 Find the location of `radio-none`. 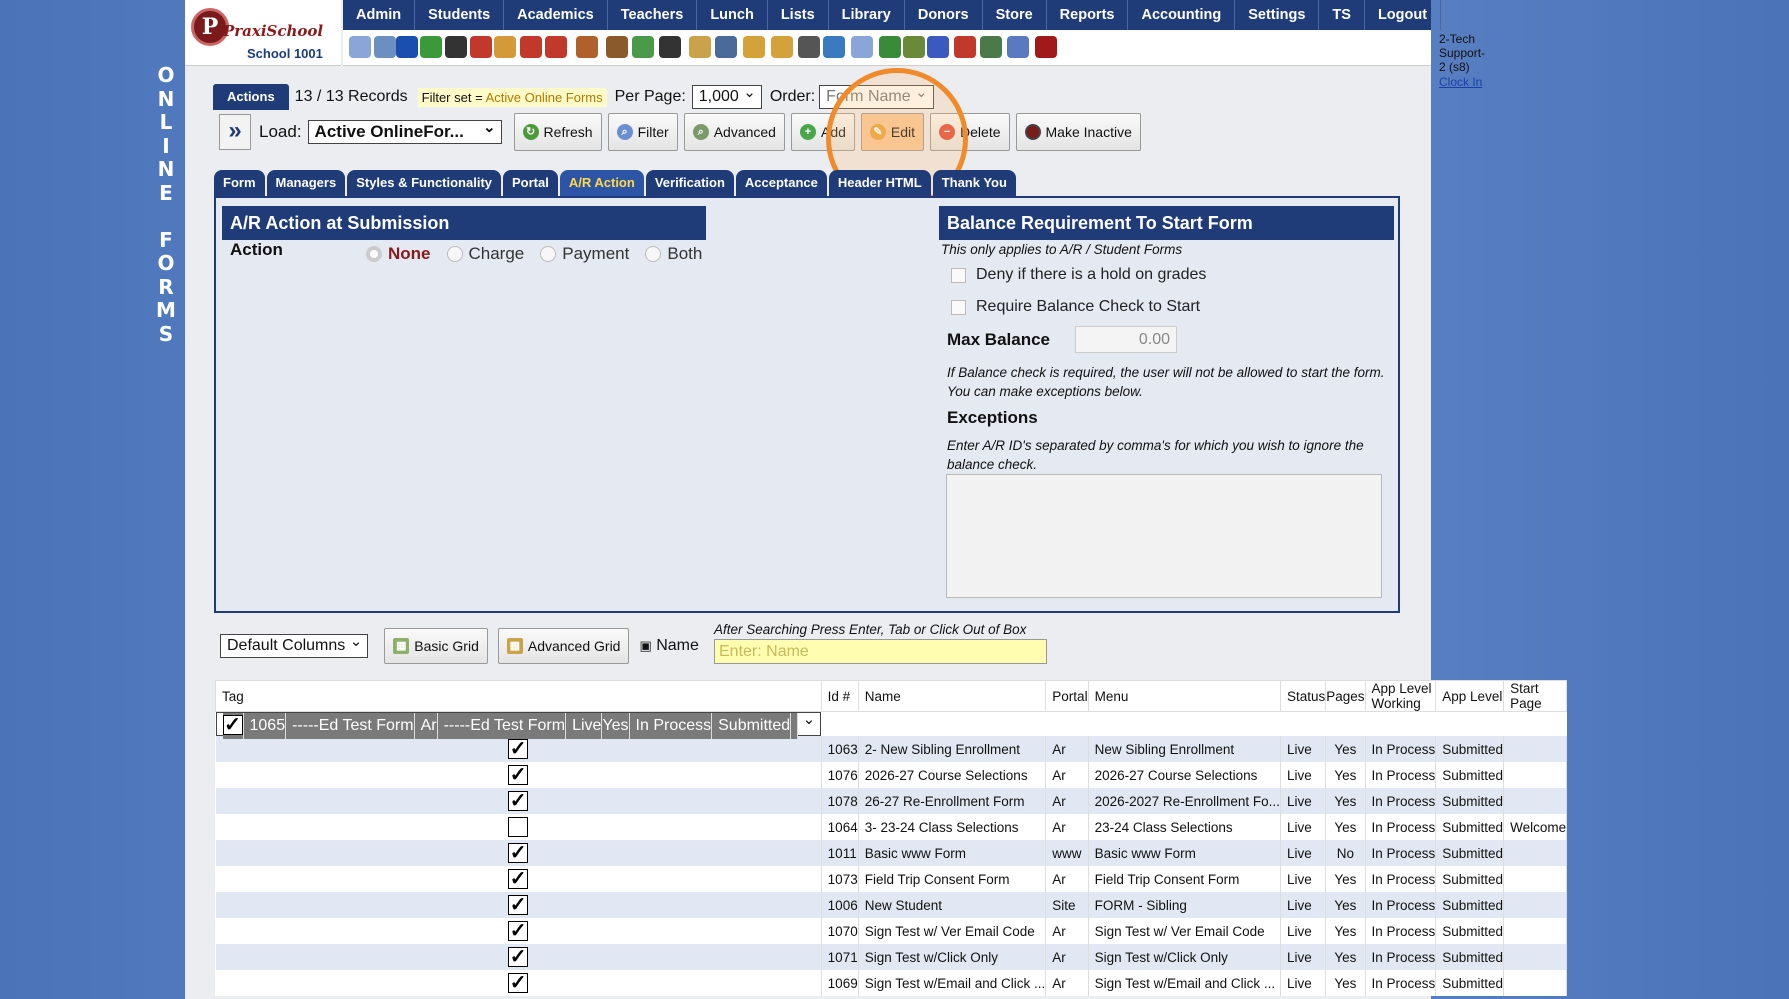

radio-none is located at coordinates (374, 254).